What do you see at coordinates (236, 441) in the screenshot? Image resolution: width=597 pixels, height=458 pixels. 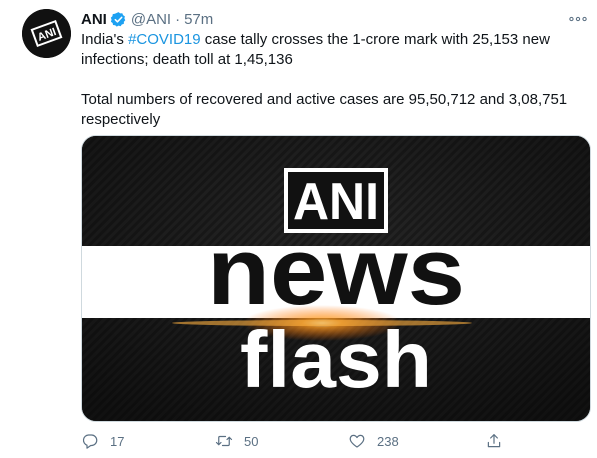 I see `retweet-button: 50` at bounding box center [236, 441].